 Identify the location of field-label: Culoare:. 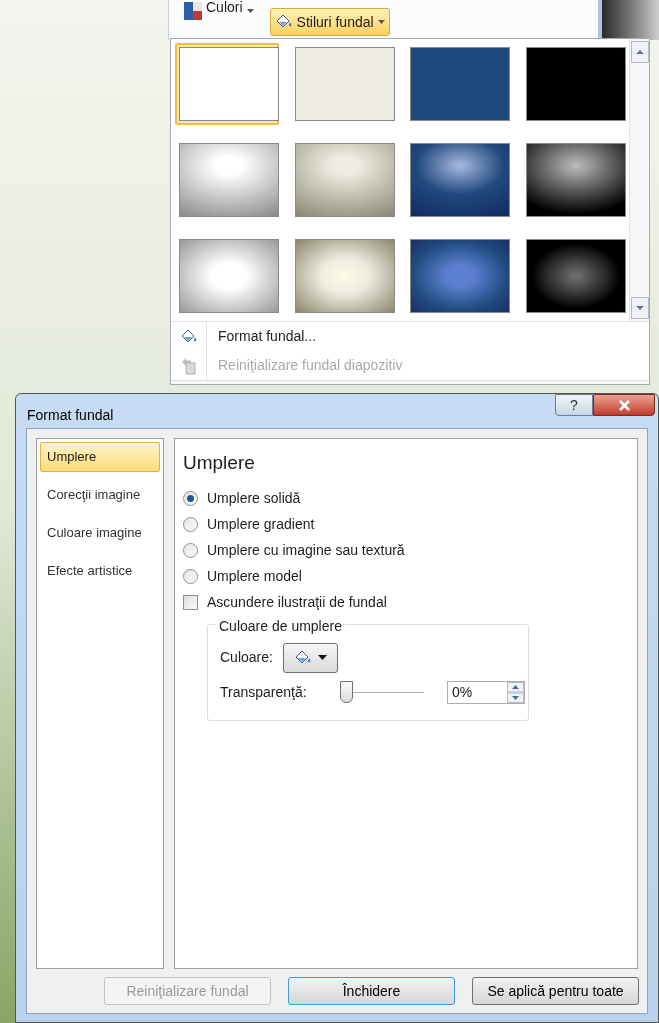
(246, 657).